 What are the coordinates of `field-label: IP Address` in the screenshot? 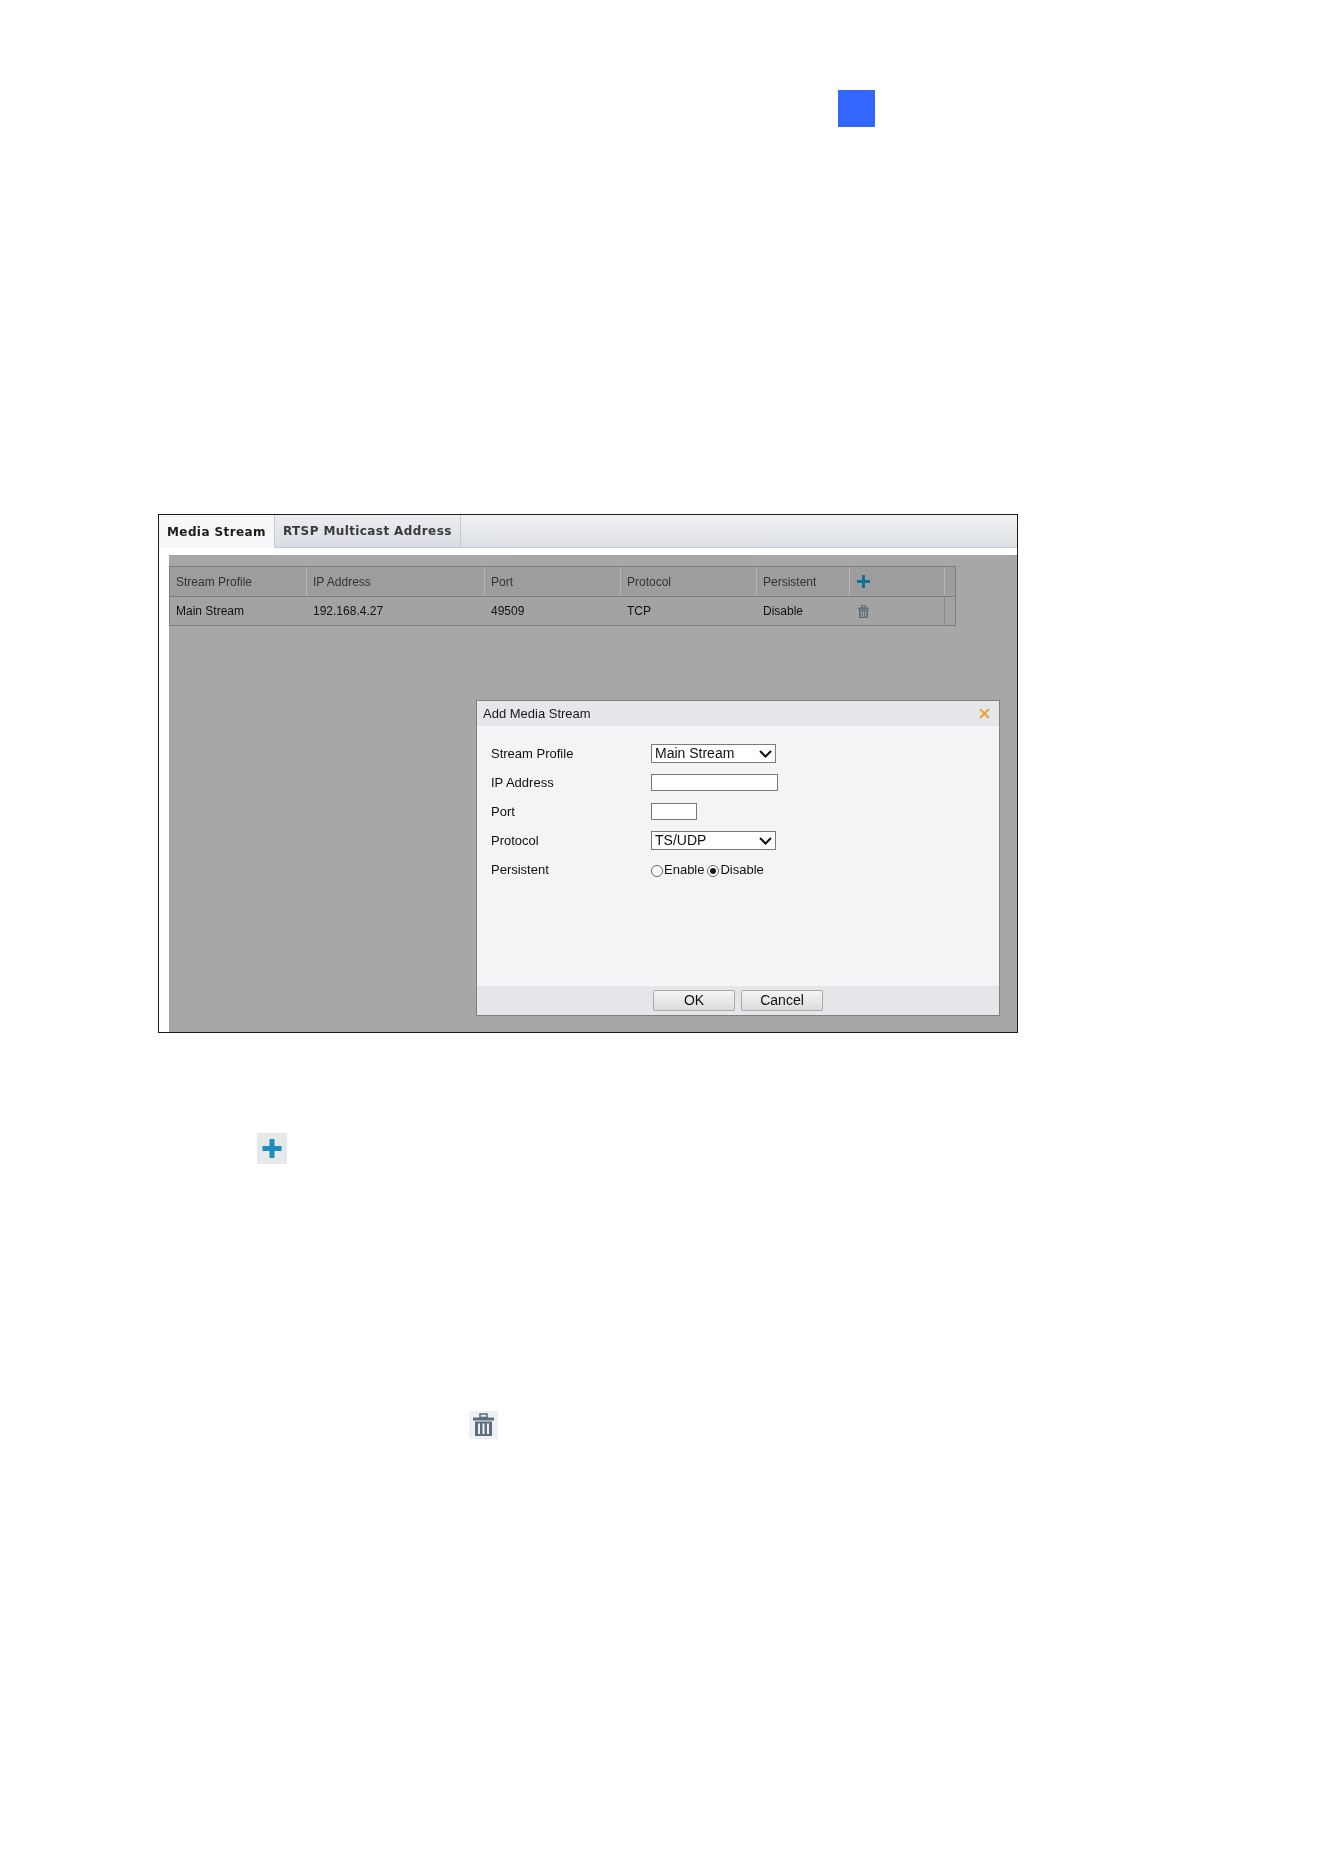 It's located at (523, 782).